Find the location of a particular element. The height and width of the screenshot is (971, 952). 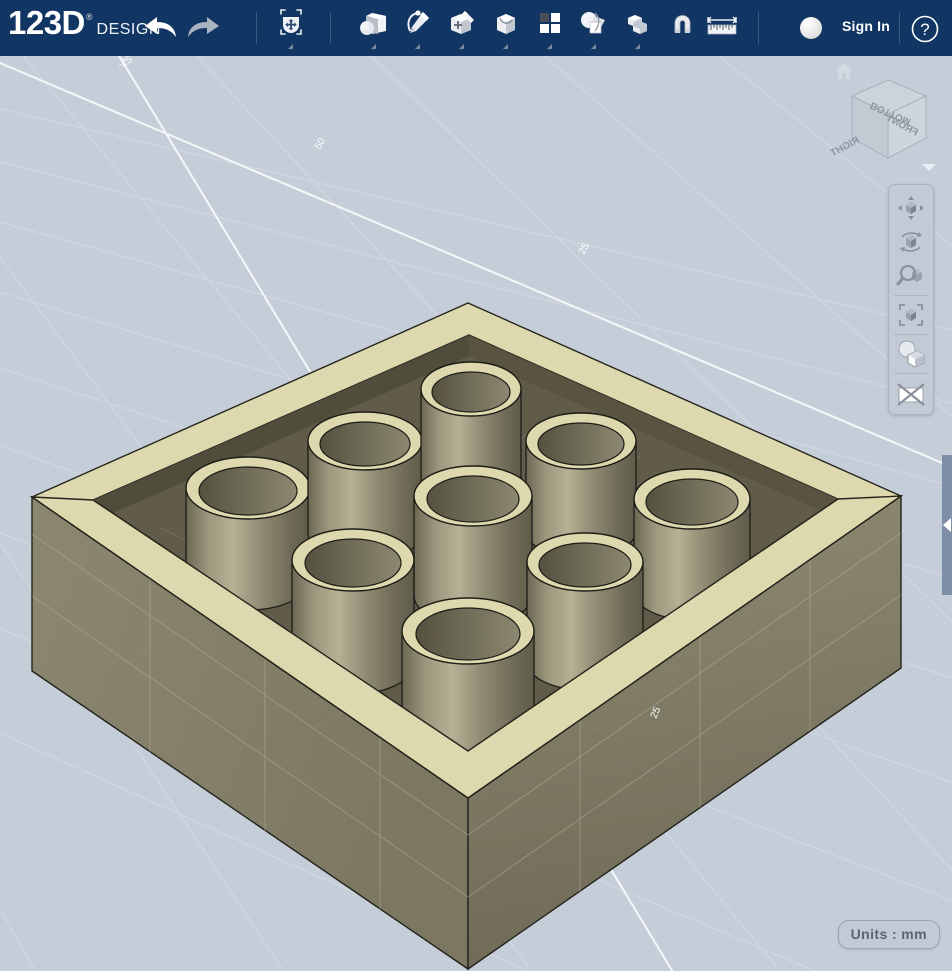

magnifier-icon is located at coordinates (909, 275).